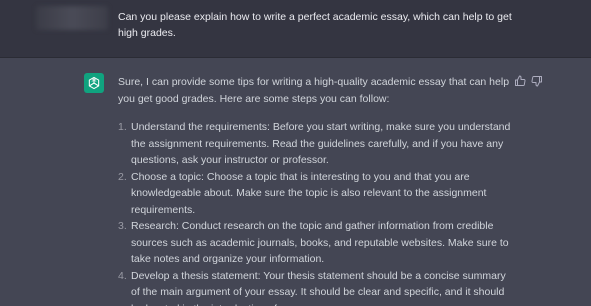  I want to click on list-item-number: 1., so click(122, 127).